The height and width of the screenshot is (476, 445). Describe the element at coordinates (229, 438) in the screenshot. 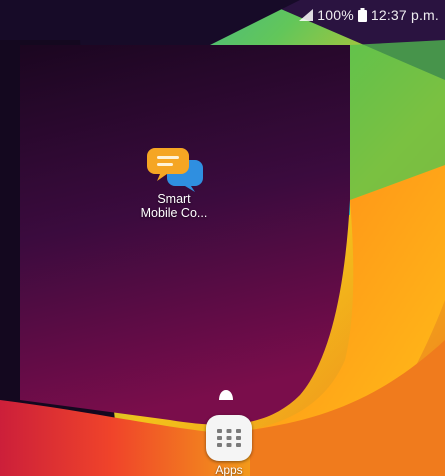

I see `app-grid-icon` at that location.